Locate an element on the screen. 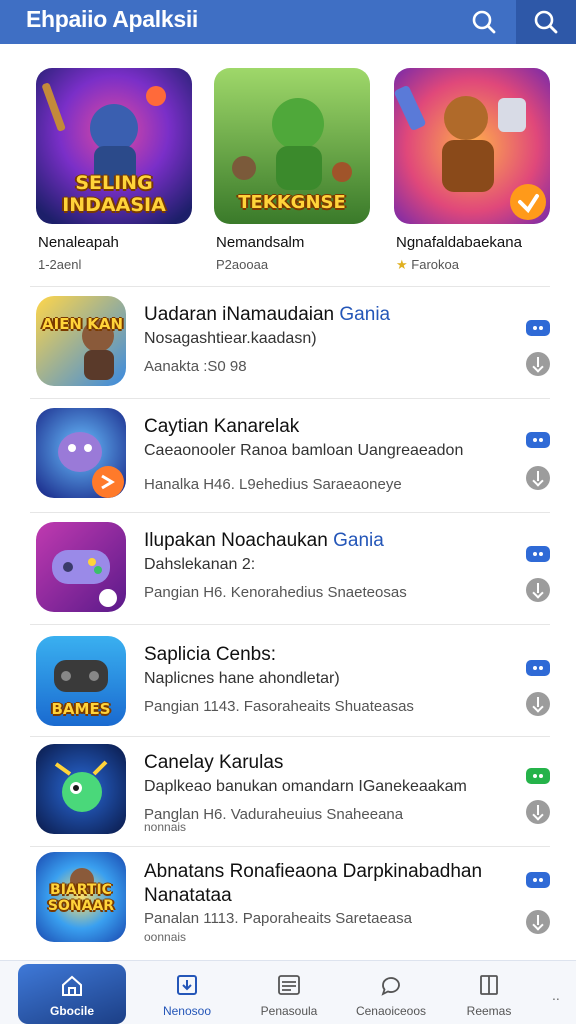  more-icon: .. is located at coordinates (556, 995).